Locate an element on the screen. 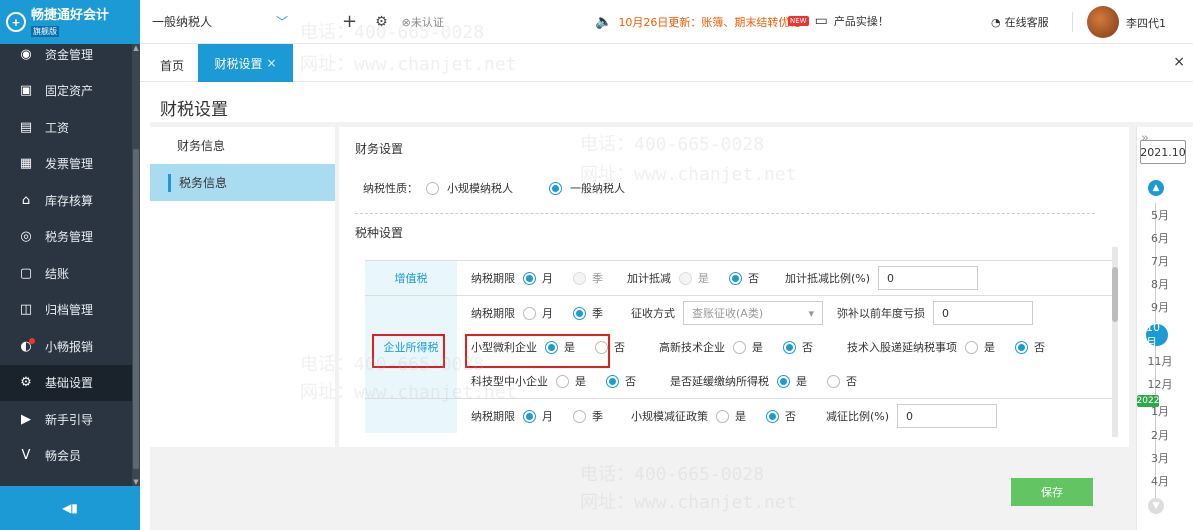 The image size is (1193, 530). cit-sme-no-radio is located at coordinates (612, 381).